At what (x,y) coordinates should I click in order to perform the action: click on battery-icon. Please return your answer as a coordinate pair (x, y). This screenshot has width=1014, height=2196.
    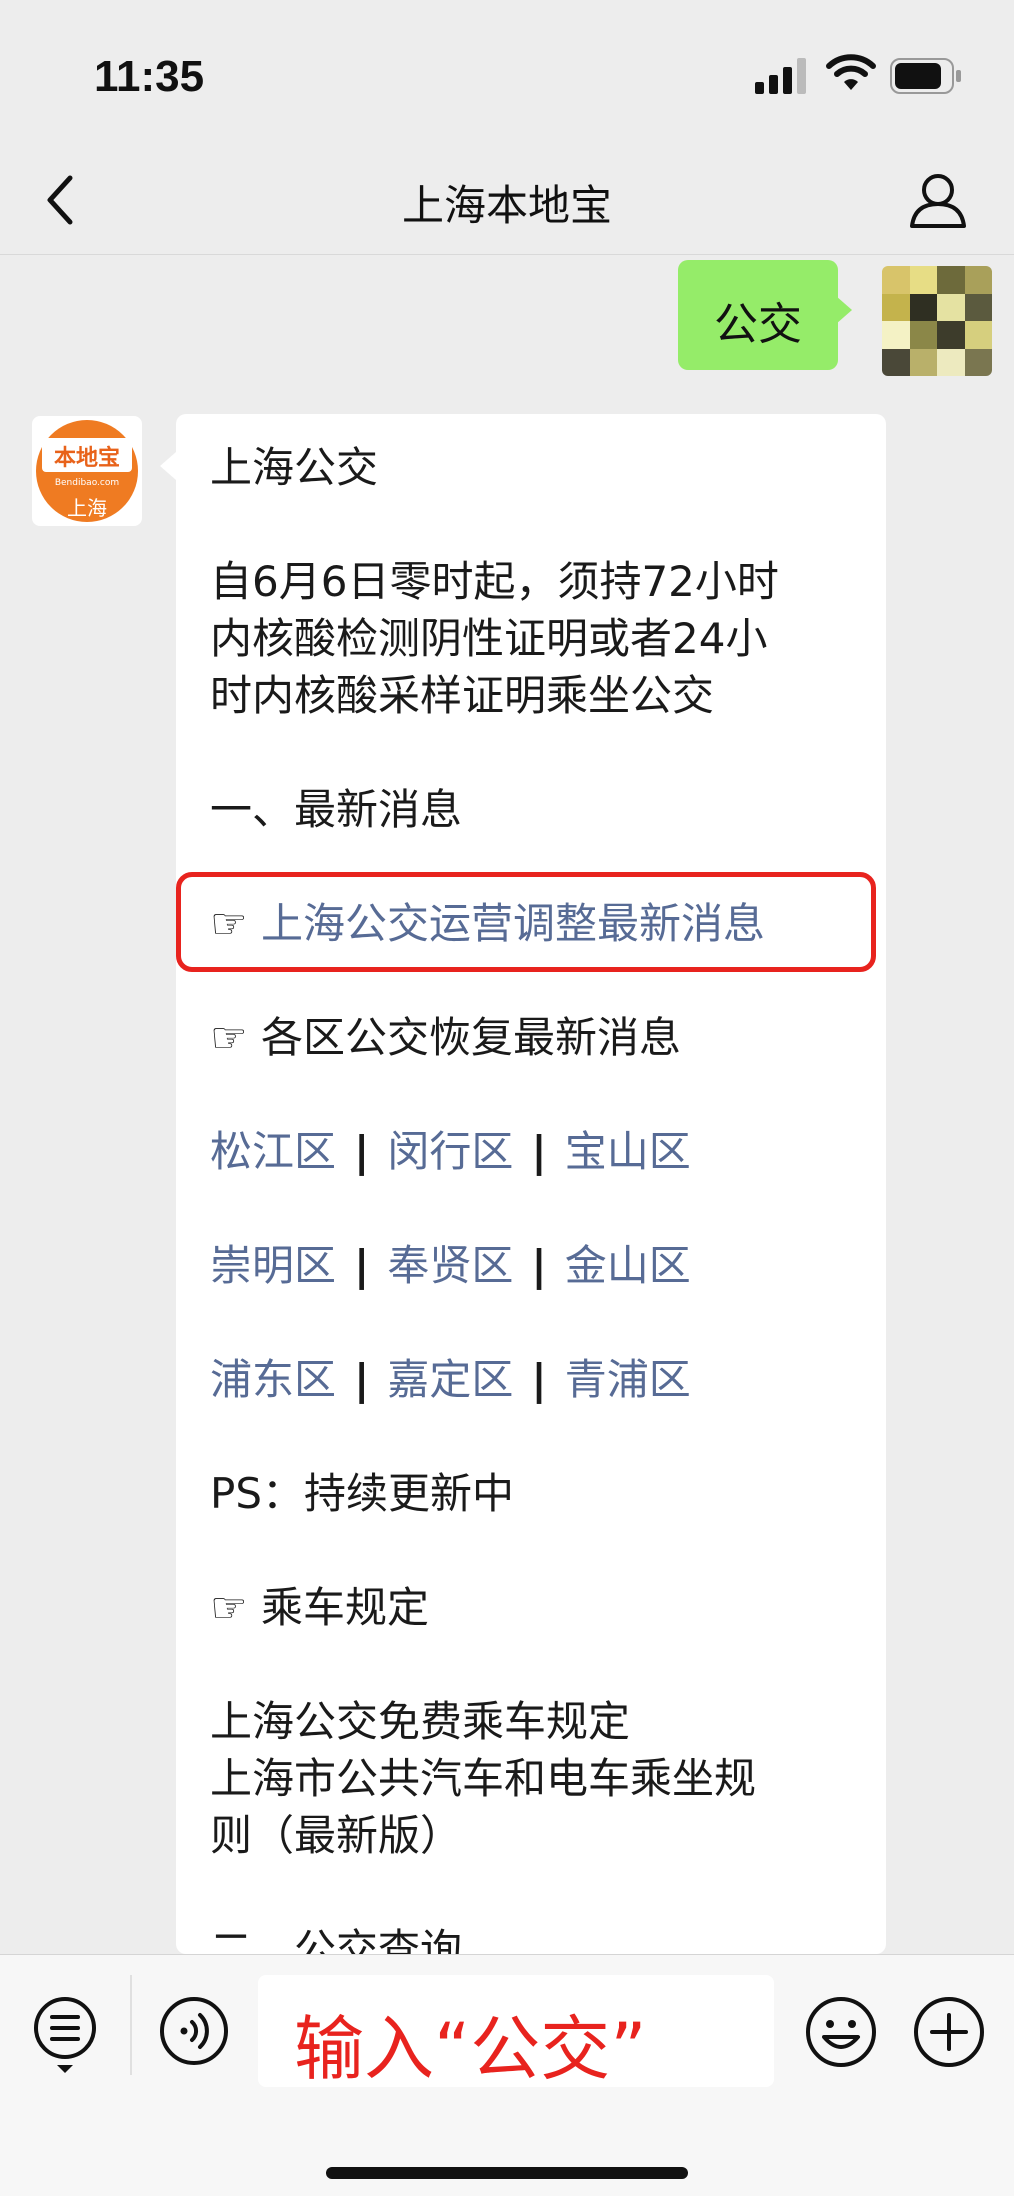
    Looking at the image, I should click on (925, 76).